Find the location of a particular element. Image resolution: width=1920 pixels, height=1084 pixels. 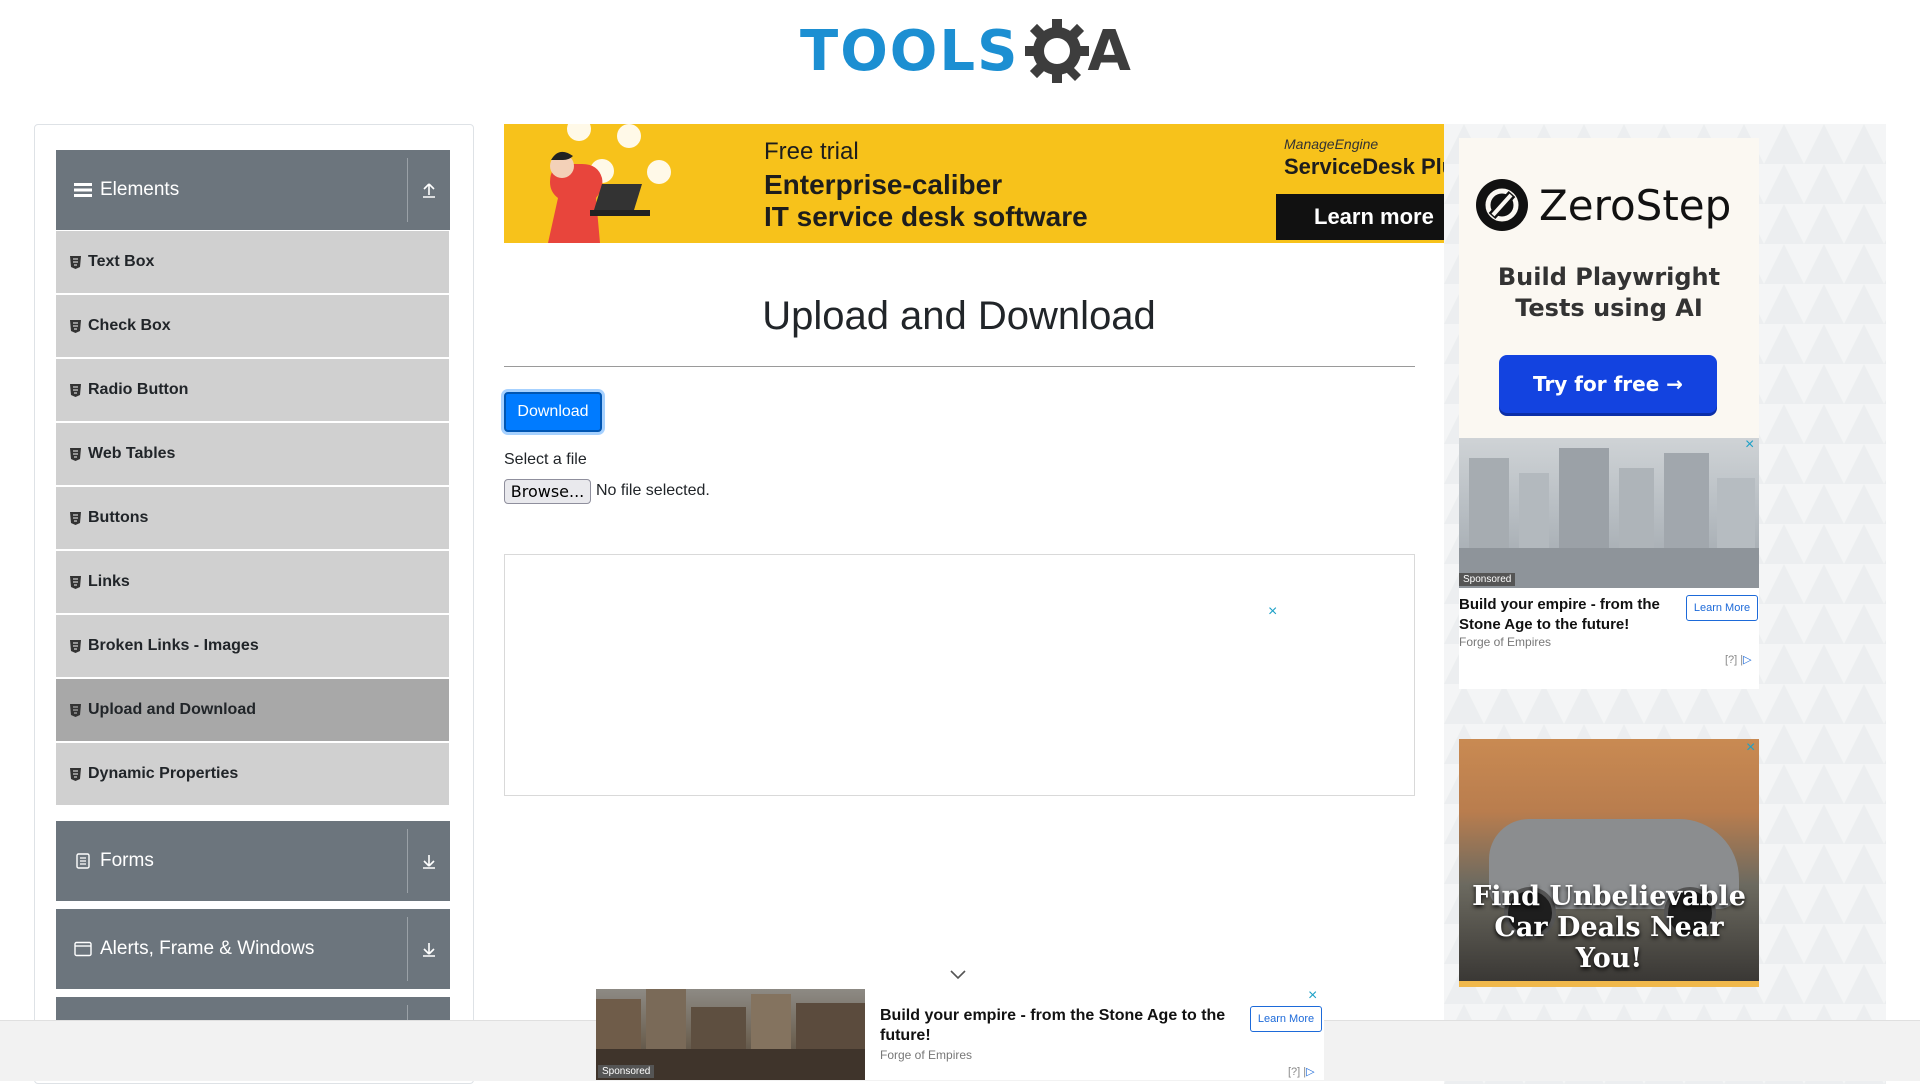

page-title: Upload and Download is located at coordinates (959, 316).